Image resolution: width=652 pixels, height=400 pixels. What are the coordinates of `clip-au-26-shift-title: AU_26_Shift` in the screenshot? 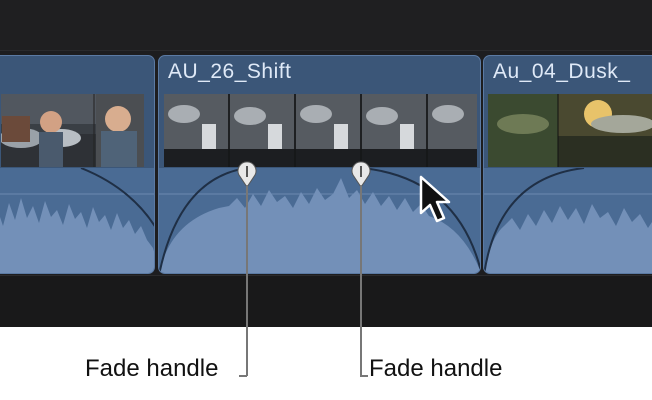 It's located at (230, 71).